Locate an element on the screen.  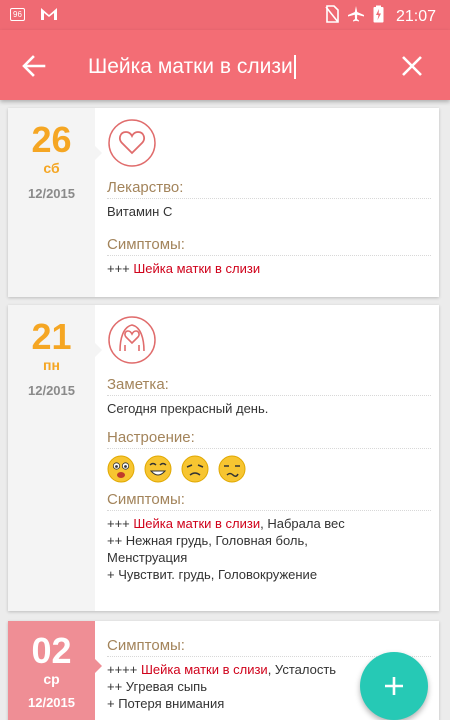
search-input: Шейка матки в слизи is located at coordinates (233, 67).